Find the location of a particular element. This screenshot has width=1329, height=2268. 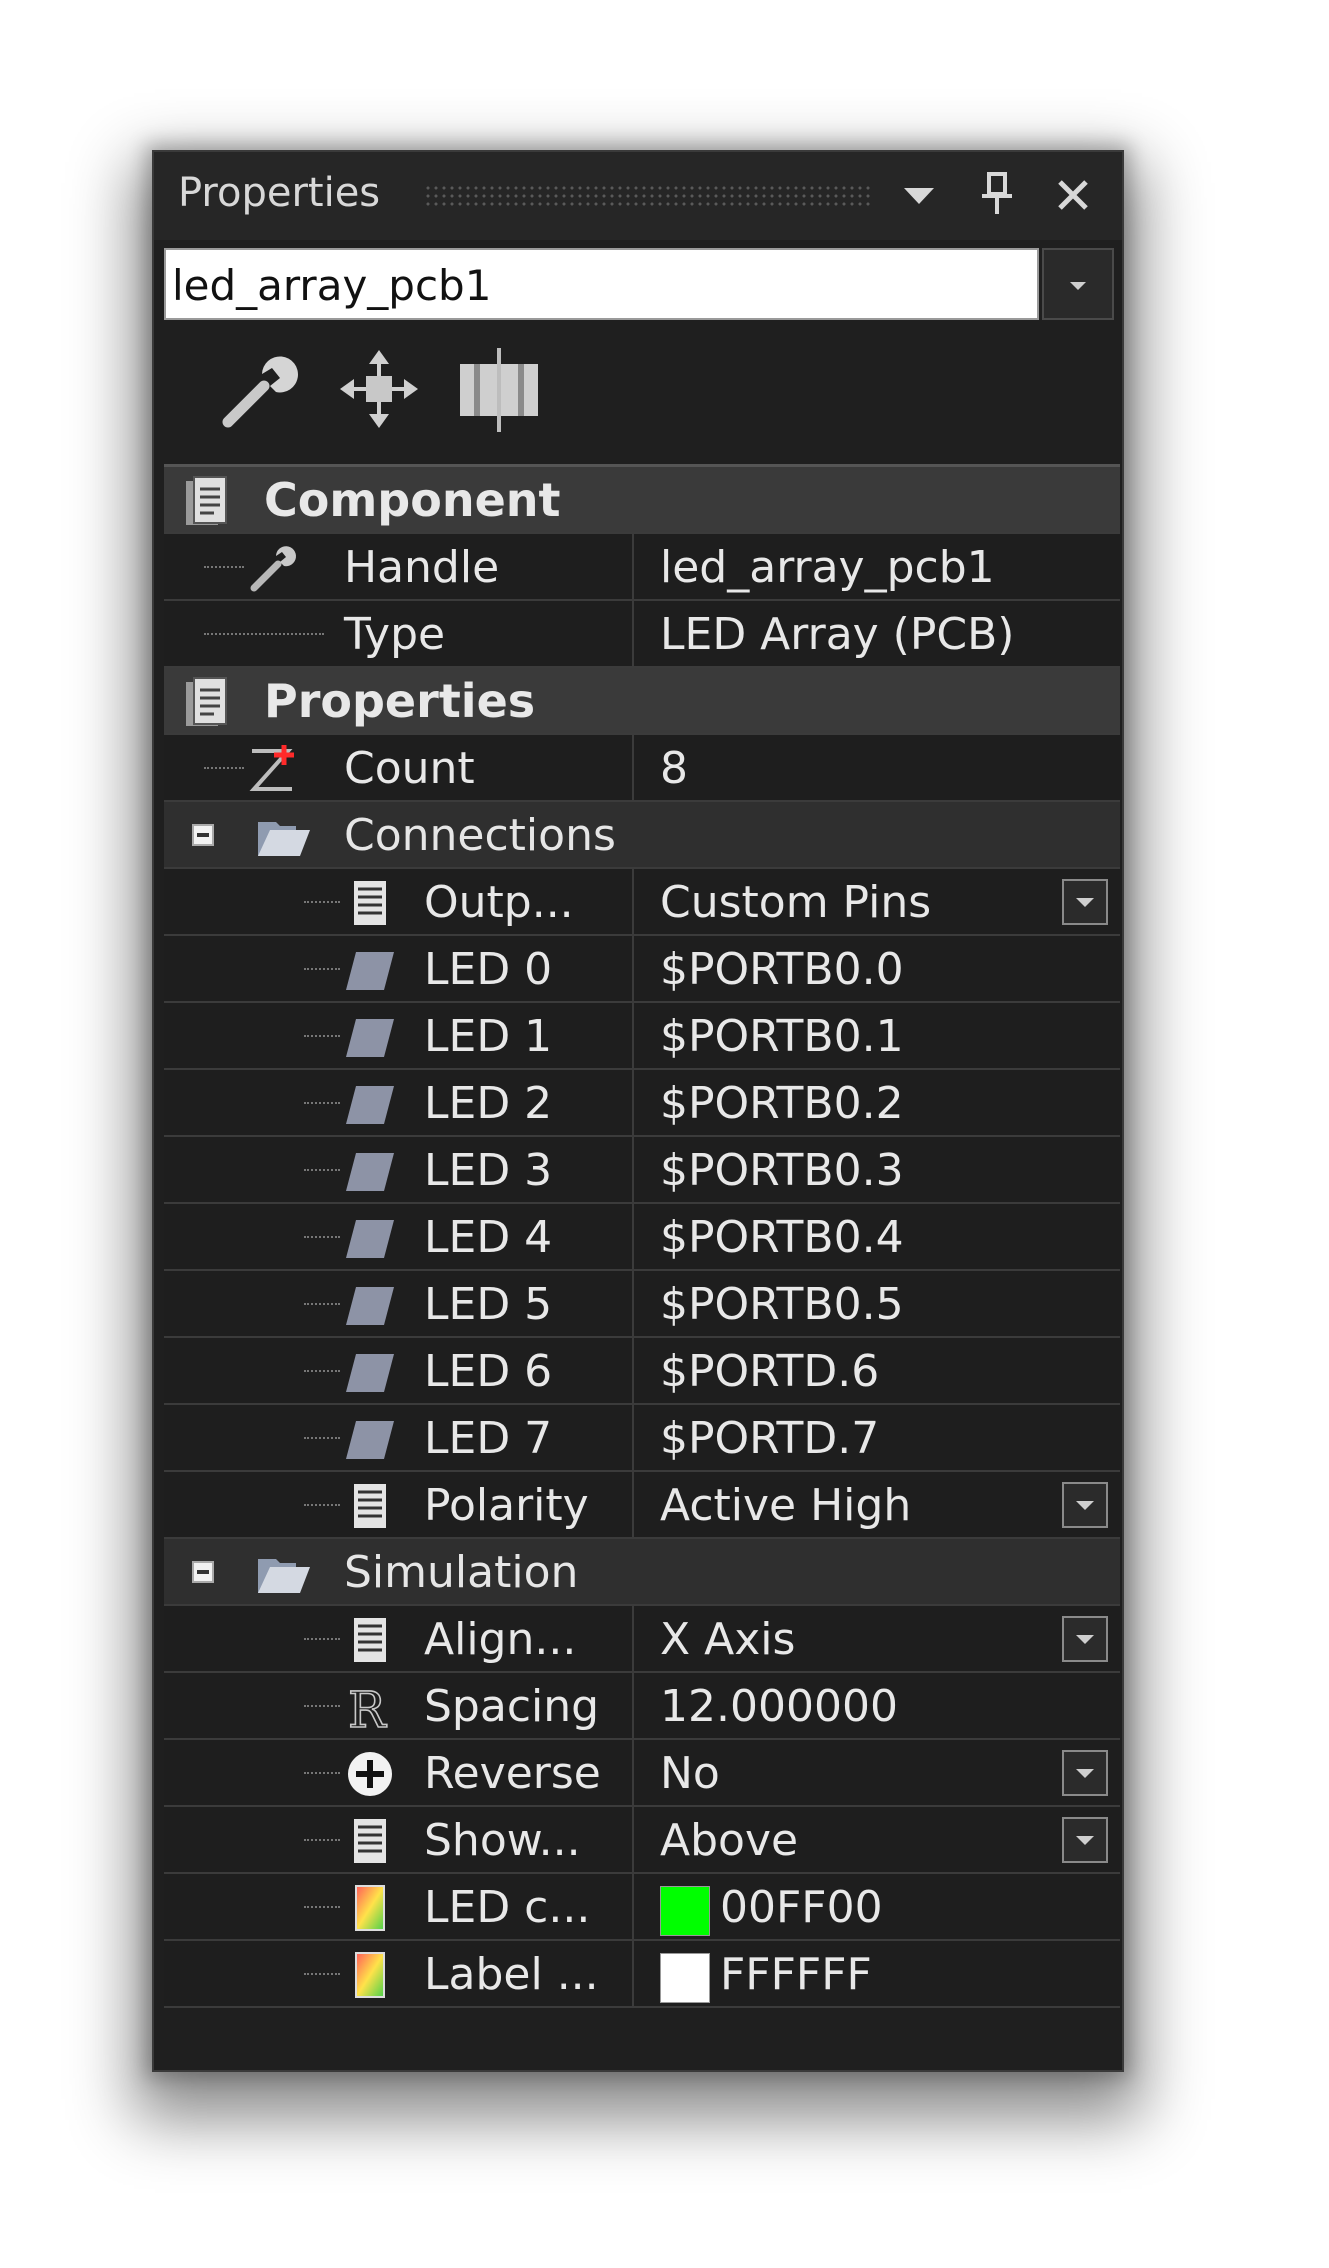

property-row-show: Show... Above is located at coordinates (642, 1840).